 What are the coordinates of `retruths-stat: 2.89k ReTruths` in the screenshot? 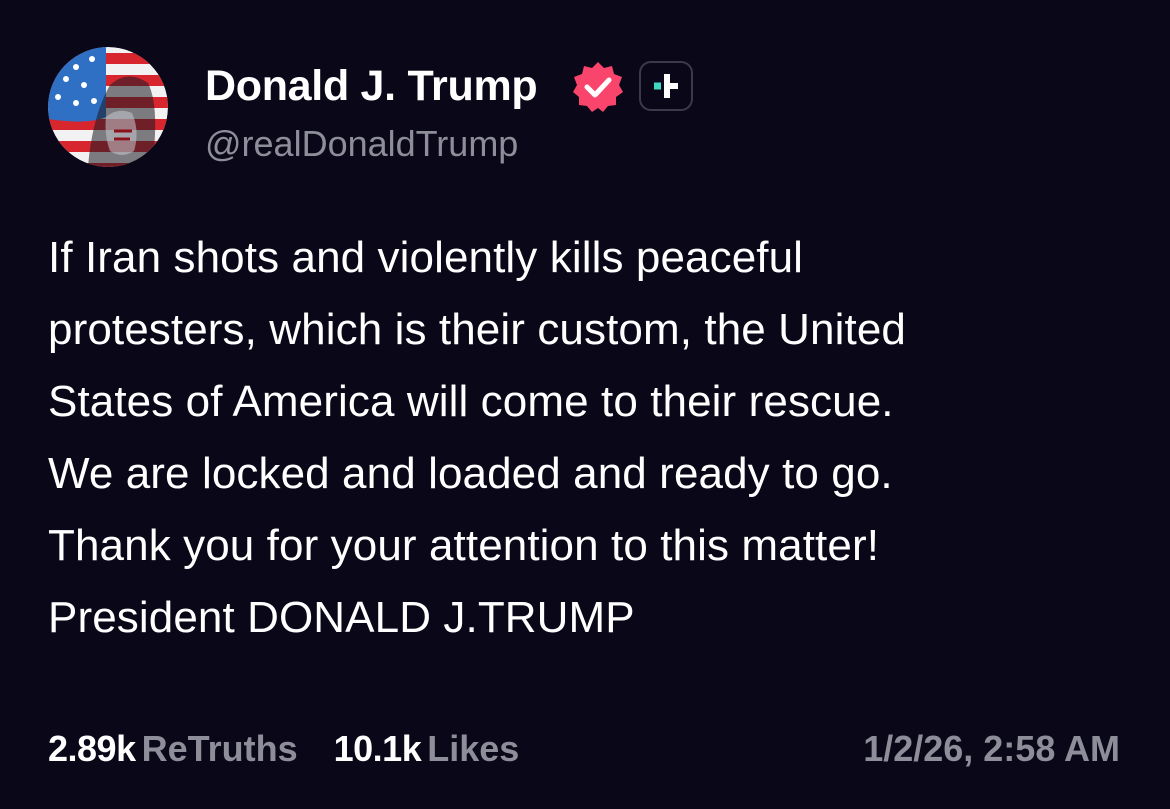 It's located at (173, 749).